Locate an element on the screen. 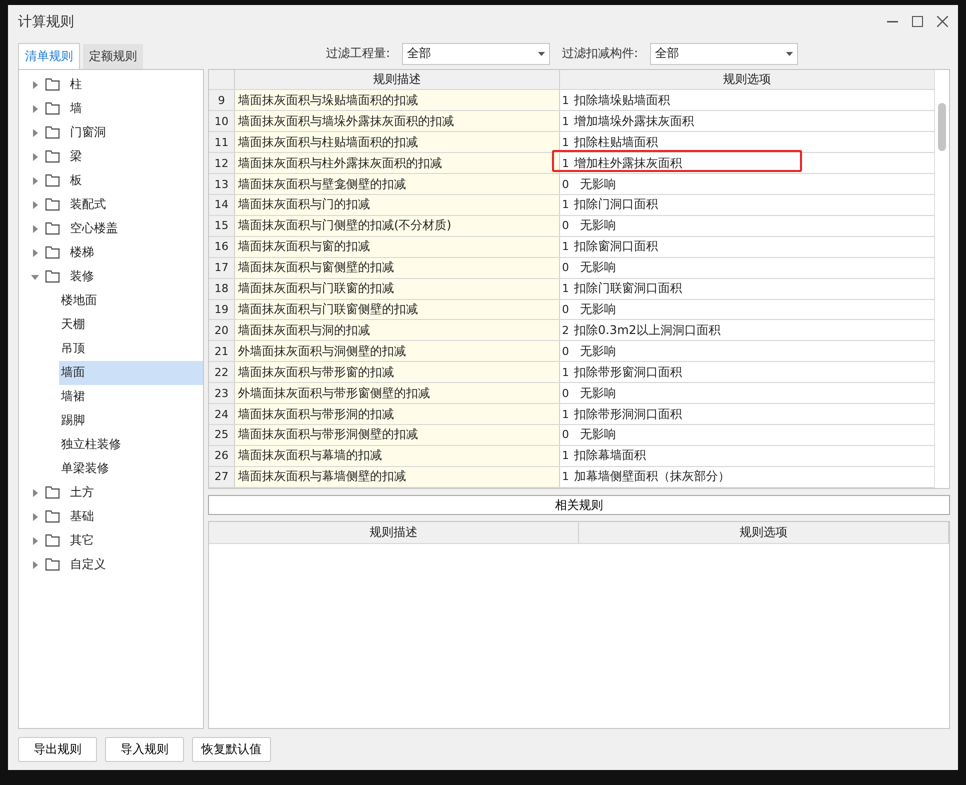 Image resolution: width=966 pixels, height=785 pixels. related-rules-button: 相关规则 is located at coordinates (579, 504).